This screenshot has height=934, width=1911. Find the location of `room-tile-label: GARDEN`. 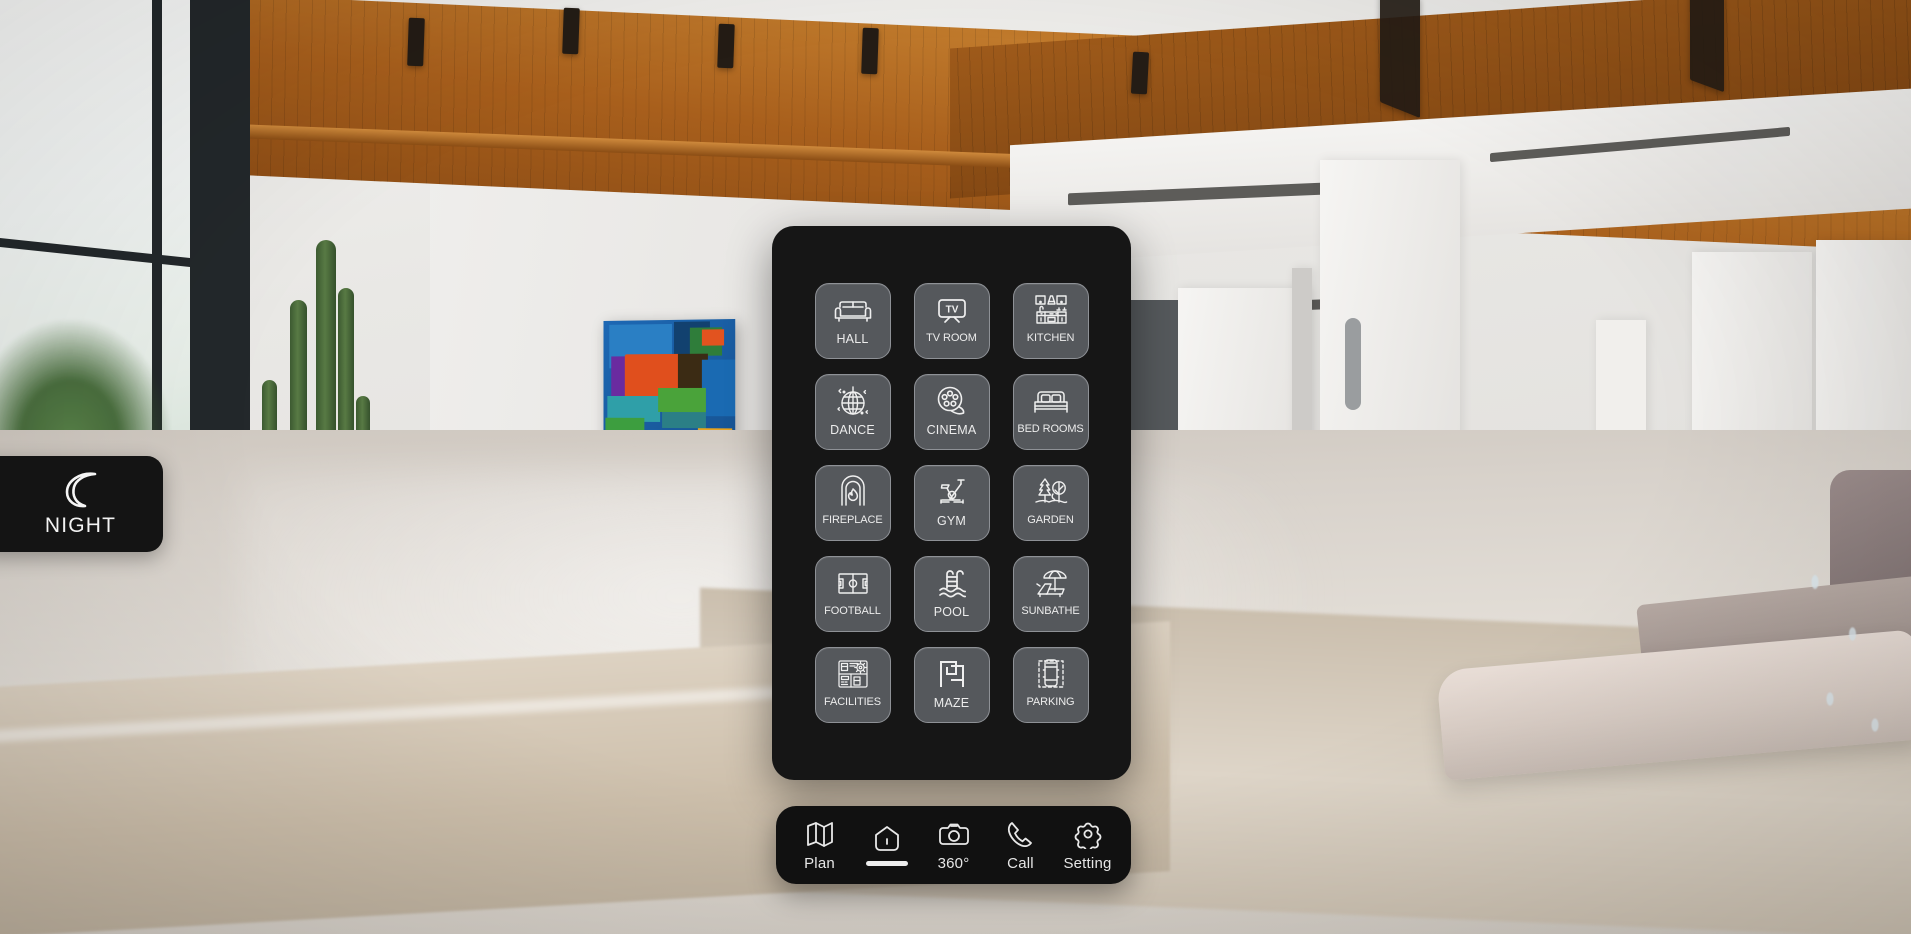

room-tile-label: GARDEN is located at coordinates (1050, 520).